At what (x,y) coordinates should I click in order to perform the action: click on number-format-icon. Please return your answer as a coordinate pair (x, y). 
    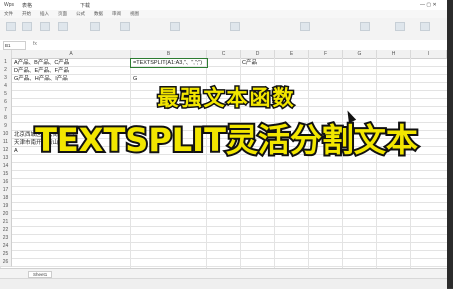
    Looking at the image, I should click on (175, 26).